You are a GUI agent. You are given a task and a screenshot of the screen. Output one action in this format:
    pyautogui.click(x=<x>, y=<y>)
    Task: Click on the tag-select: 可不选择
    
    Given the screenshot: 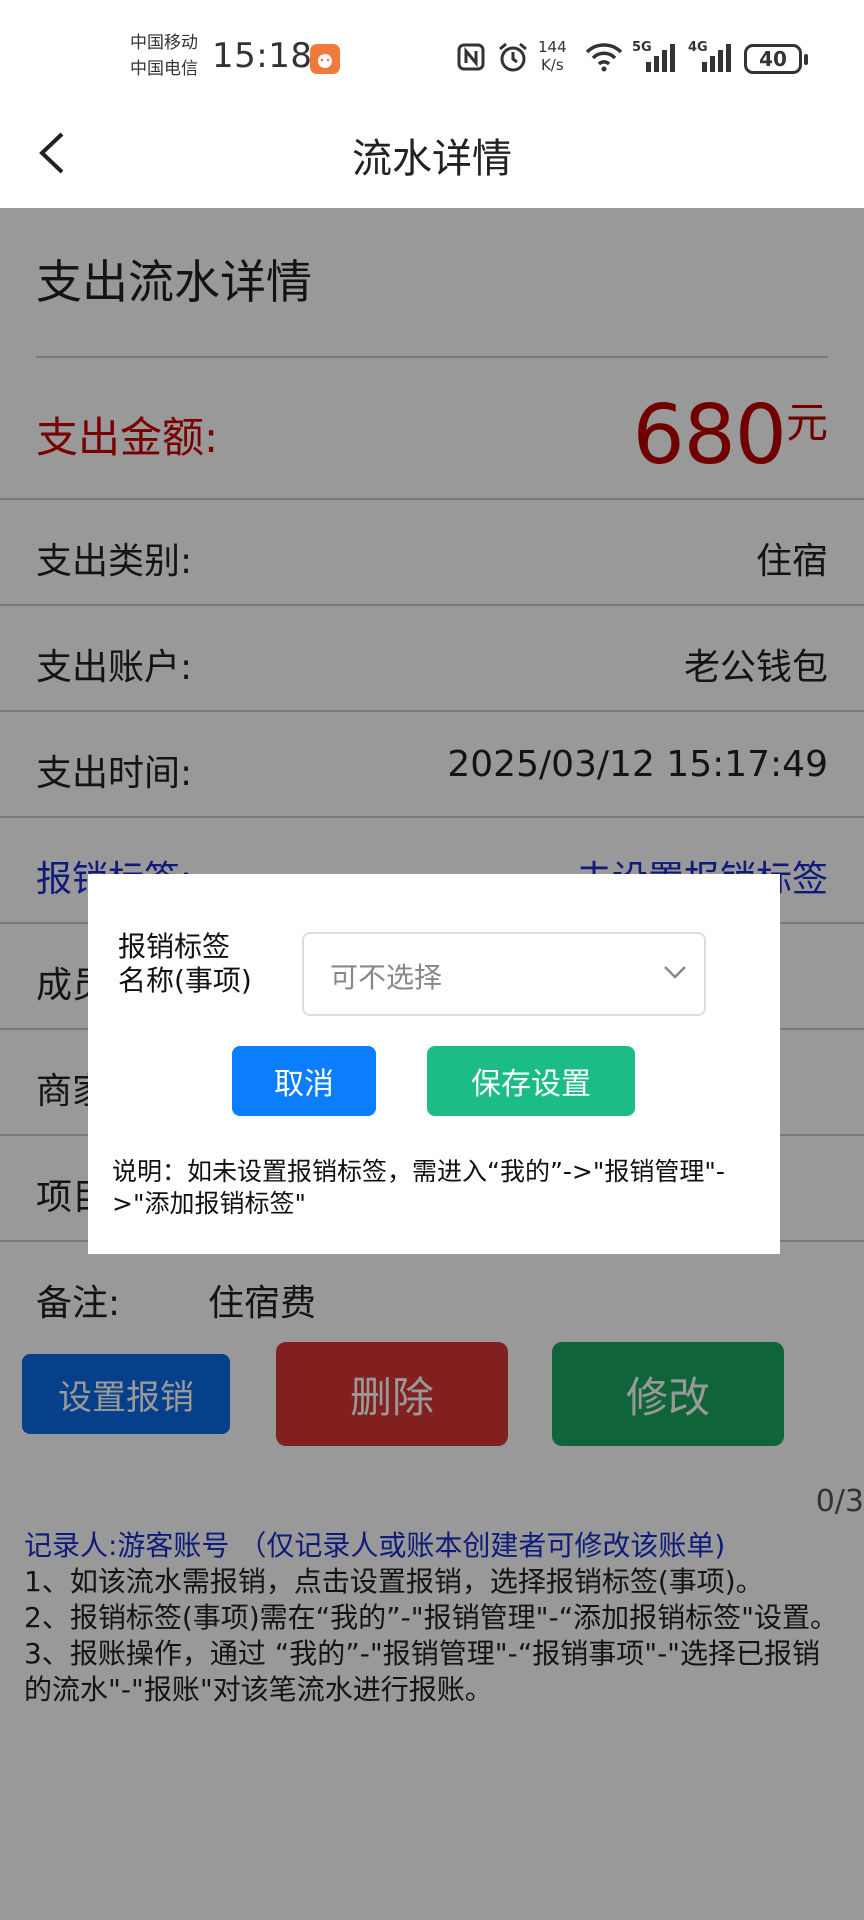 What is the action you would take?
    pyautogui.click(x=504, y=974)
    